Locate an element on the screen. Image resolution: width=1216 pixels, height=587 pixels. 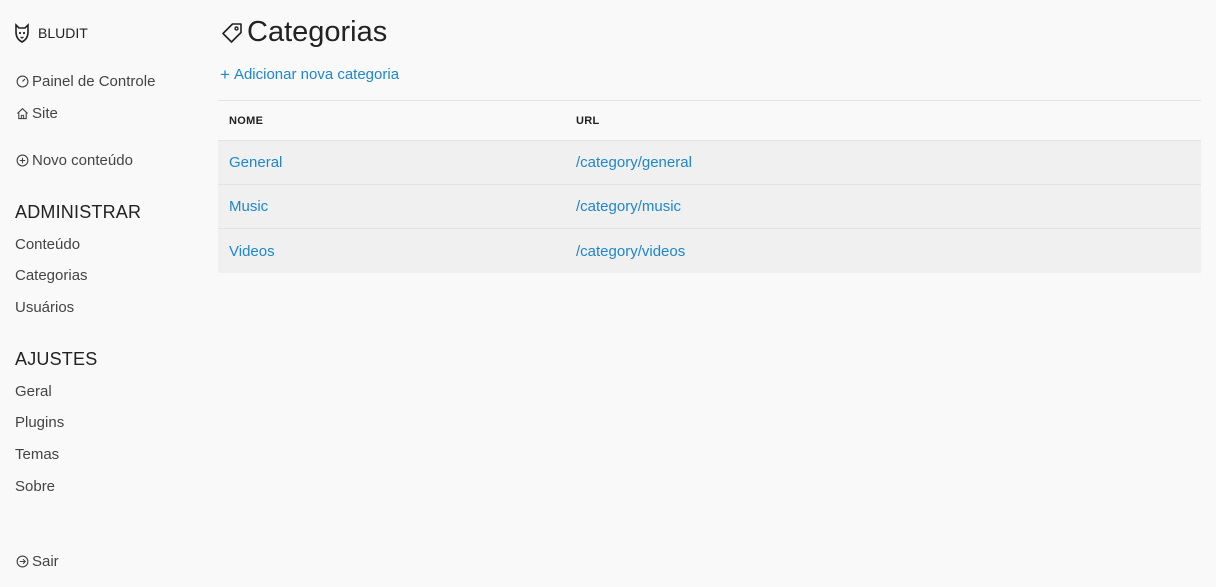
nav-site-label: Site is located at coordinates (45, 113).